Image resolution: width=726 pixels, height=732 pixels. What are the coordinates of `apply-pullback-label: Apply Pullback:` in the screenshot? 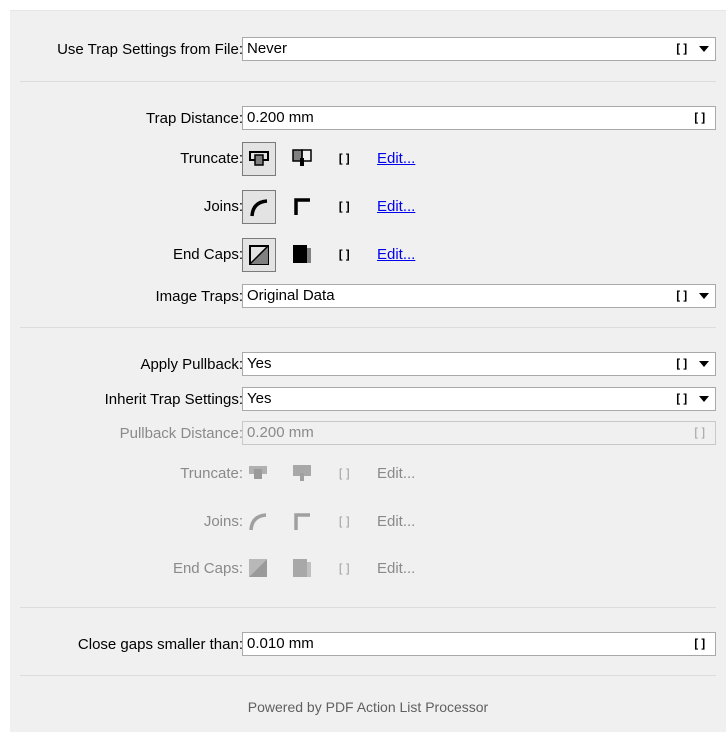 It's located at (191, 364).